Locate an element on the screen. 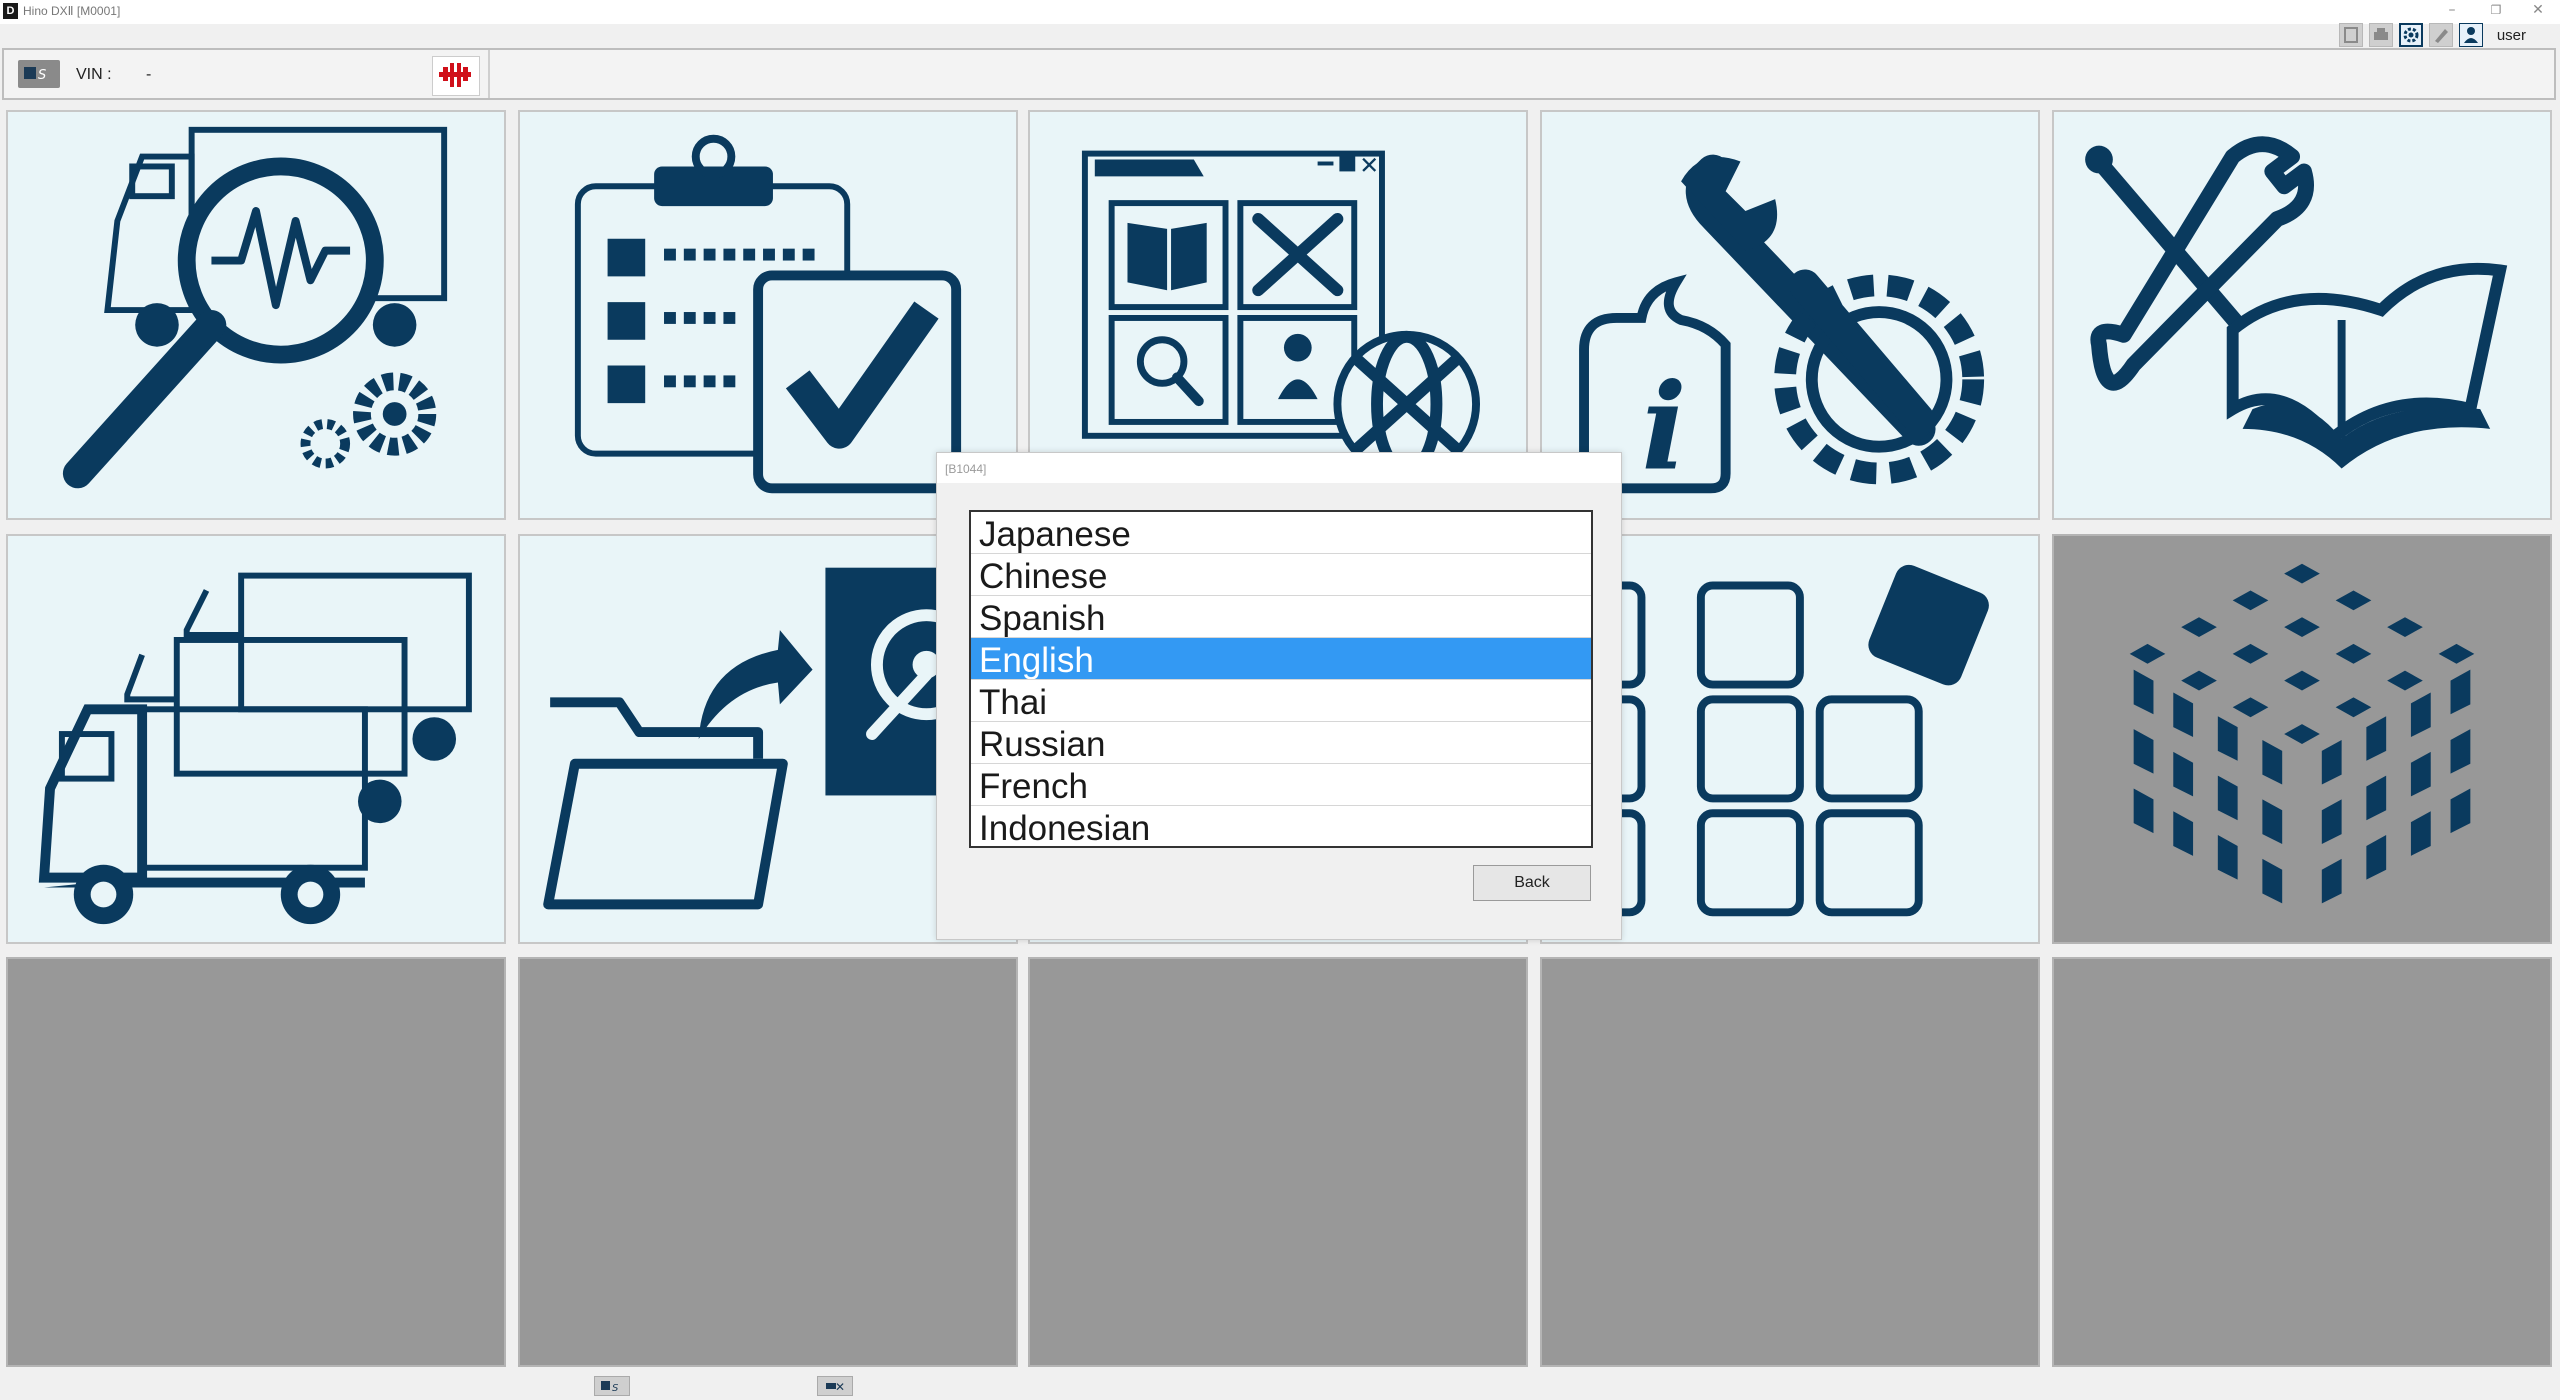 The image size is (2560, 1400). app-logo-icon: D is located at coordinates (10, 11).